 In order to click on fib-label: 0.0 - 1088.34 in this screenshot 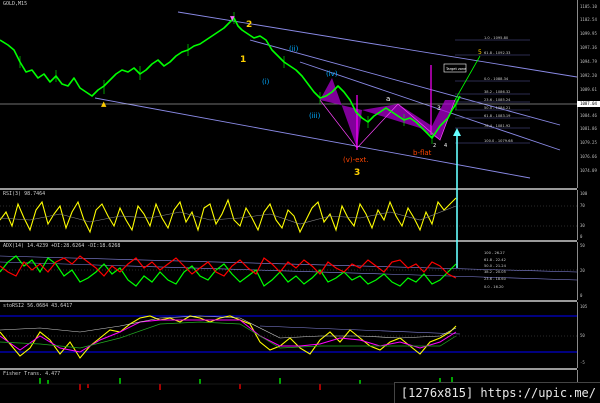, I will do `click(496, 79)`.